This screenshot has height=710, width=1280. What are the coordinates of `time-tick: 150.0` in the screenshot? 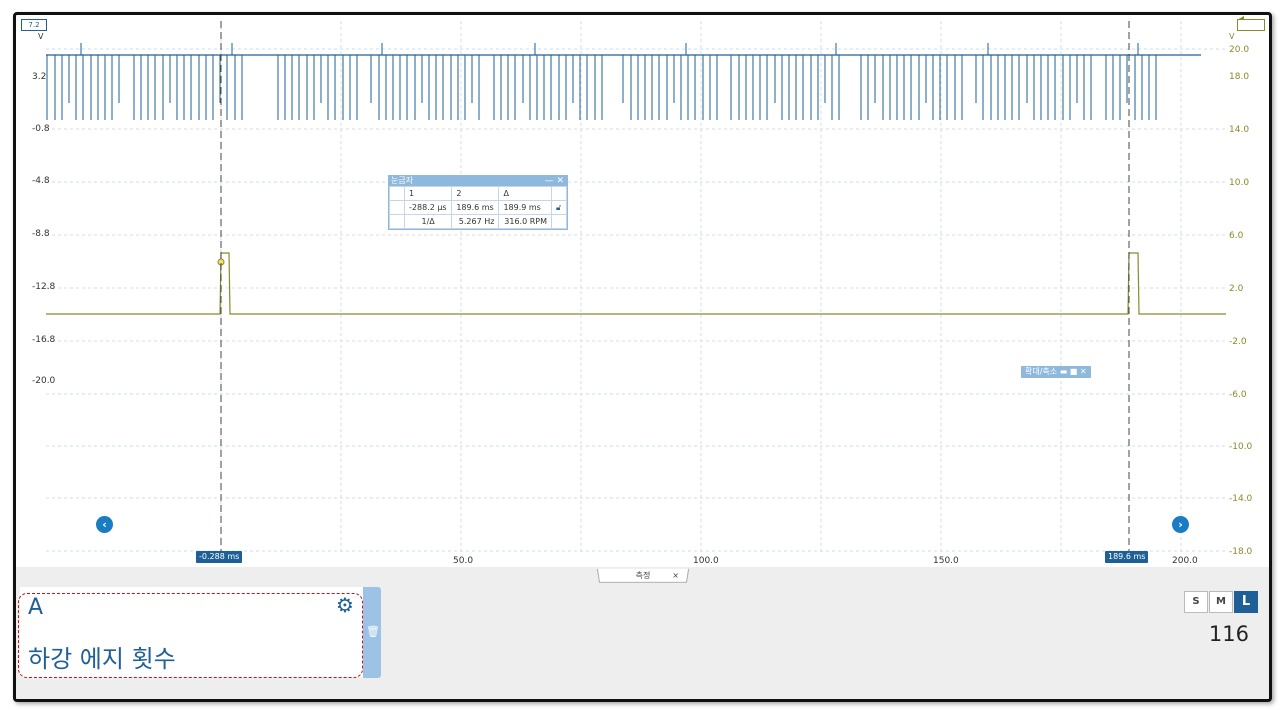 It's located at (946, 561).